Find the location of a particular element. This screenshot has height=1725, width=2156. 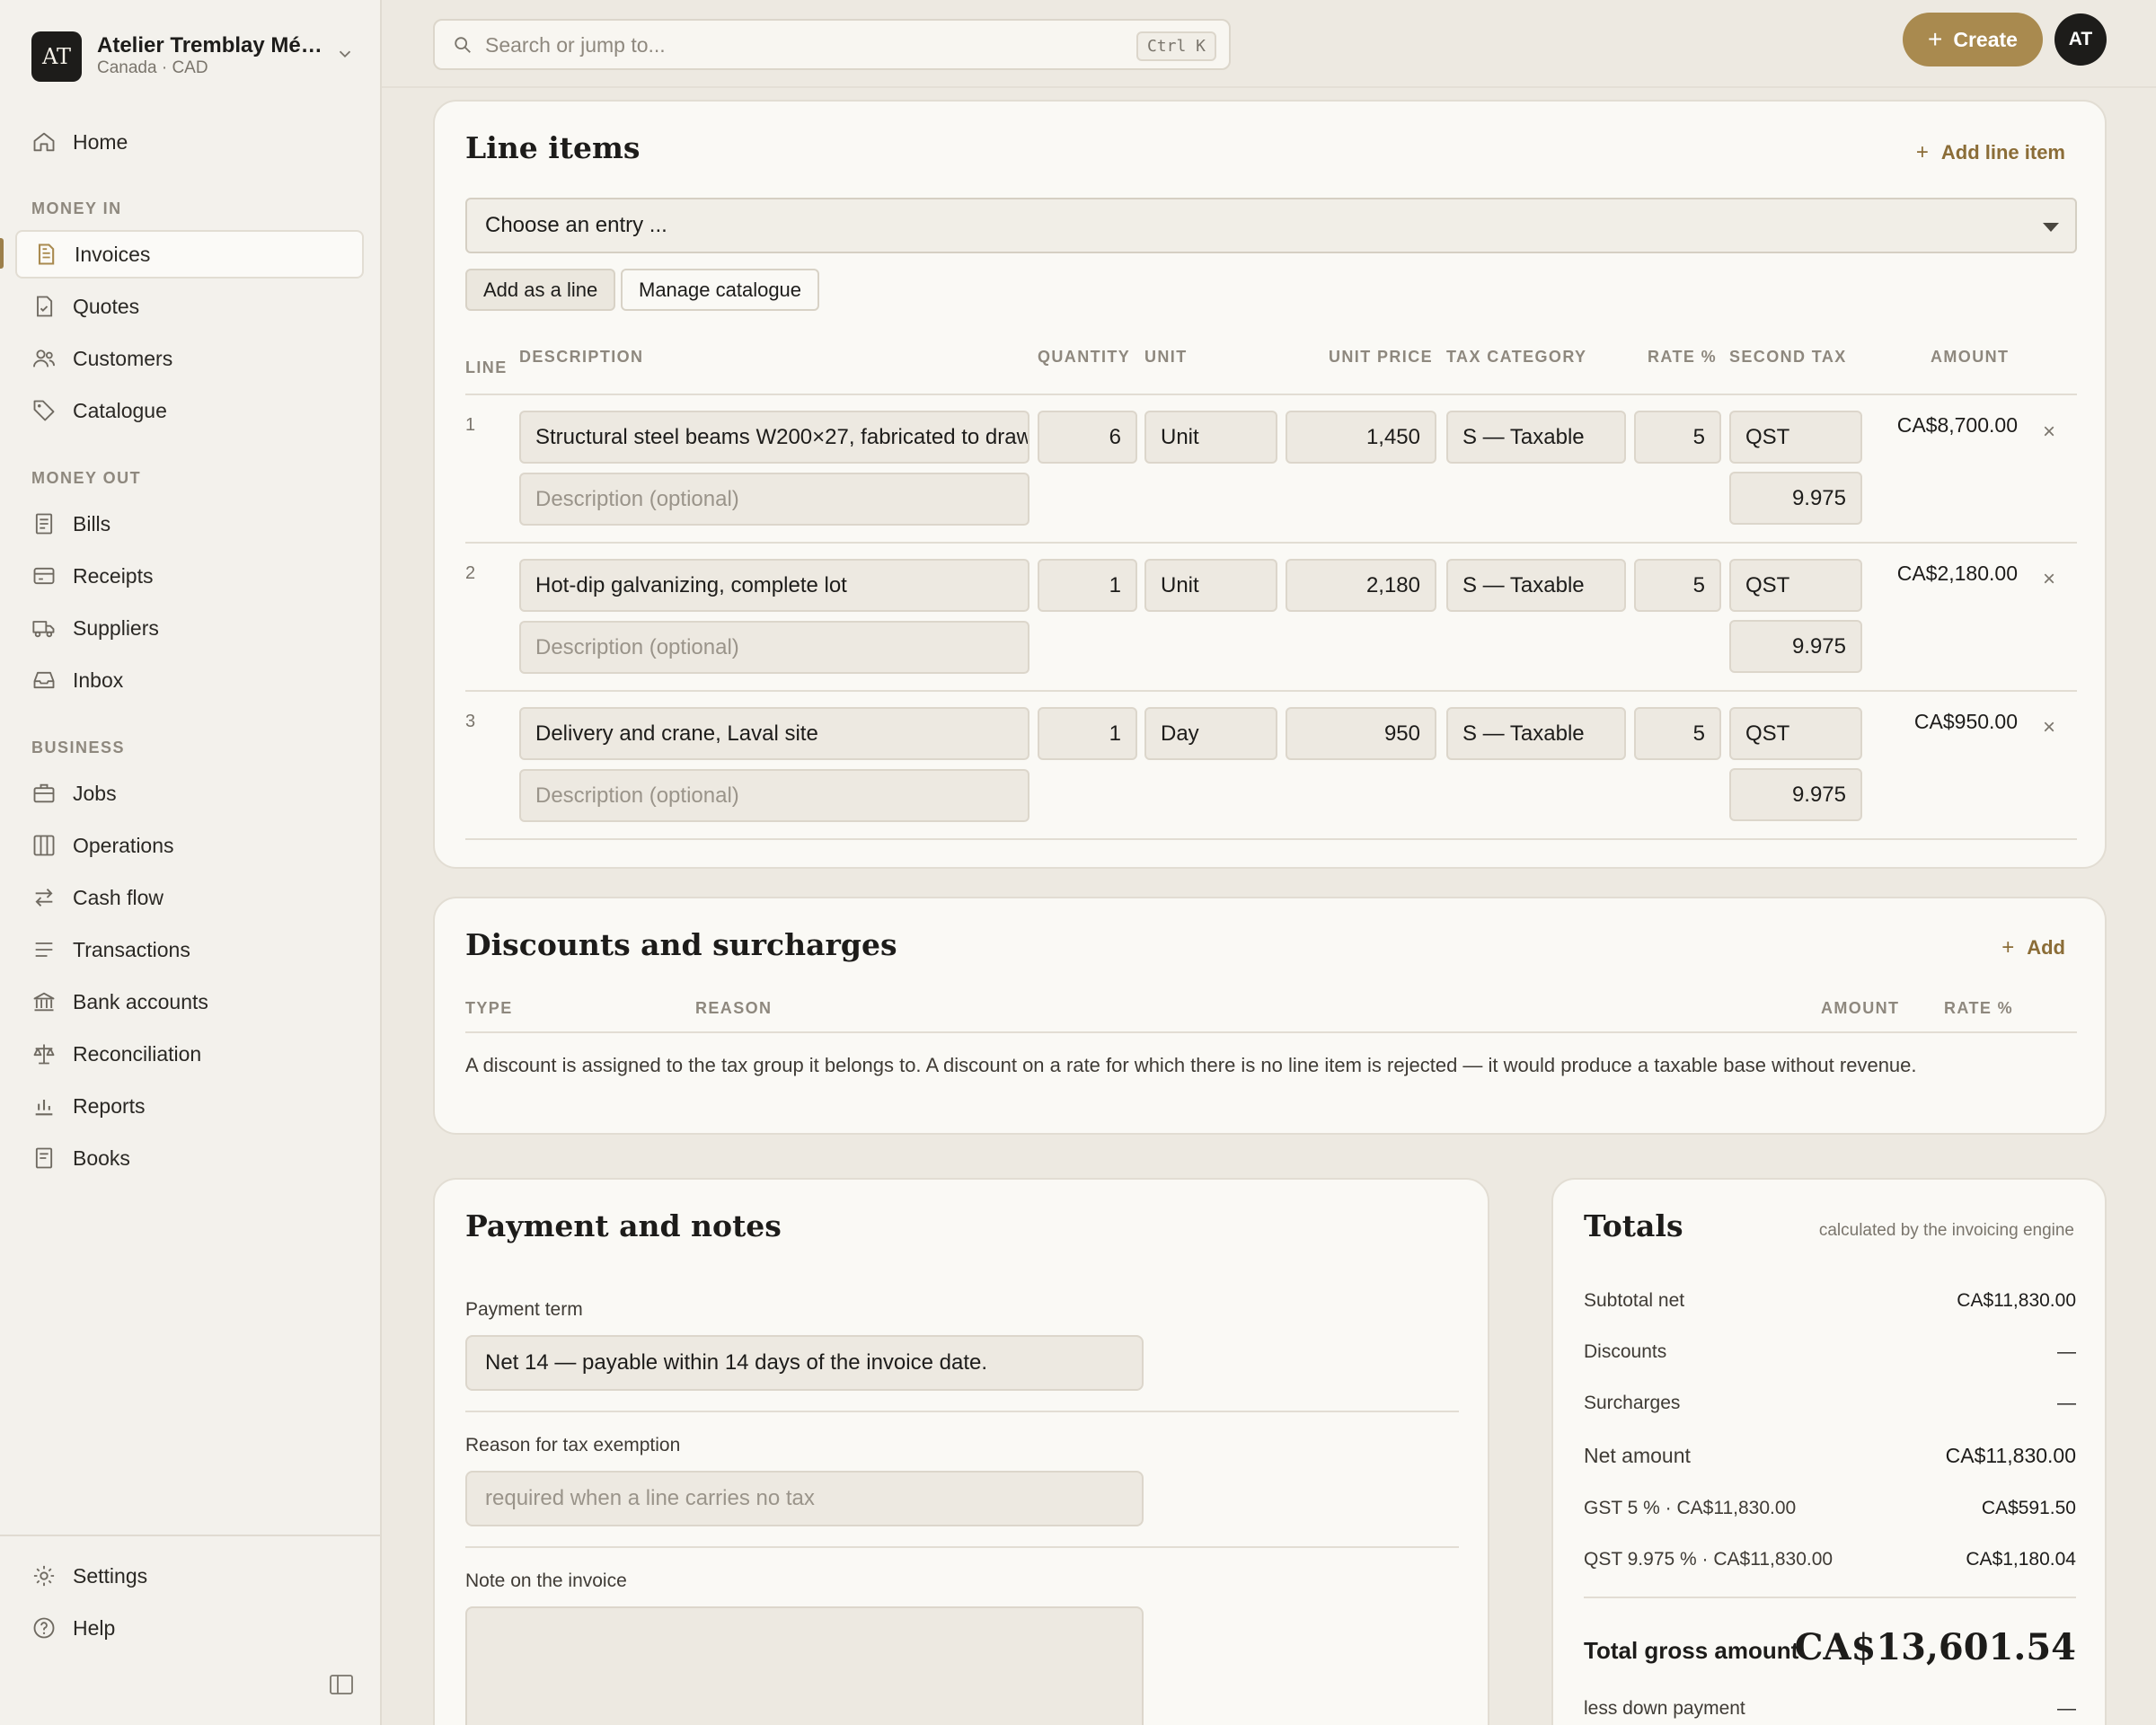

user-avatar: AT is located at coordinates (2080, 39).